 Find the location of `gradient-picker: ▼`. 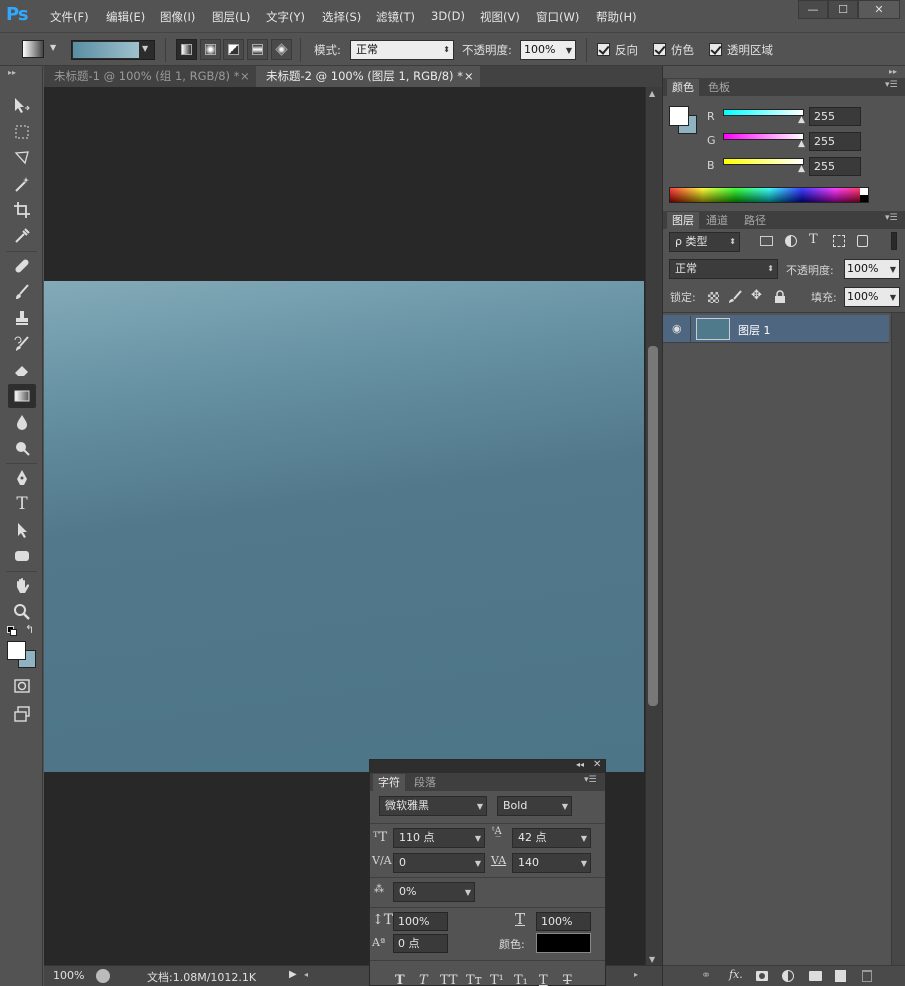

gradient-picker: ▼ is located at coordinates (113, 50).